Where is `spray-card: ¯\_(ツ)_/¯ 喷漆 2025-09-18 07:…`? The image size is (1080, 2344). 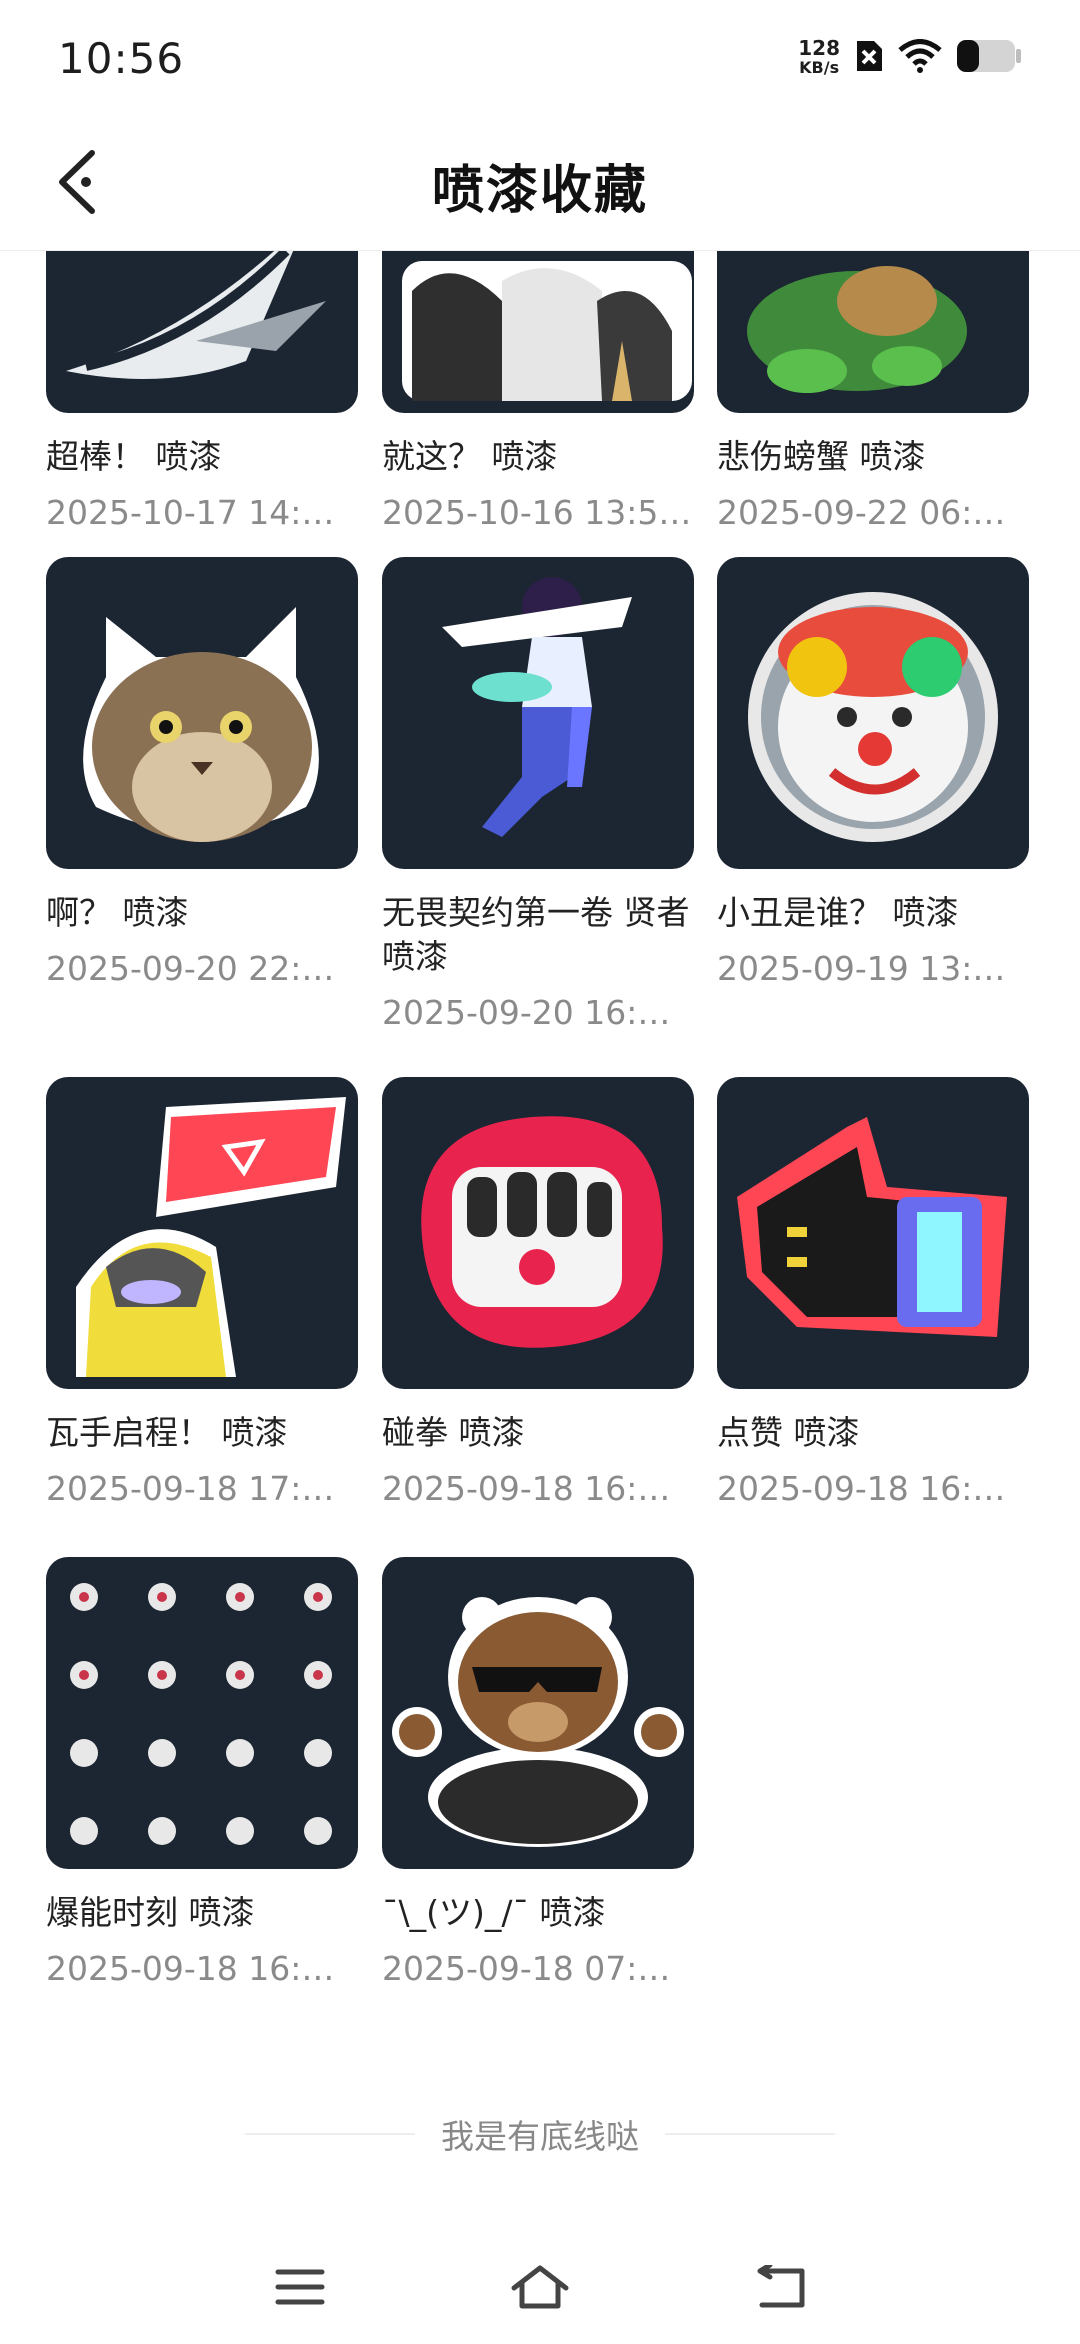 spray-card: ¯\_(ツ)_/¯ 喷漆 2025-09-18 07:… is located at coordinates (538, 1774).